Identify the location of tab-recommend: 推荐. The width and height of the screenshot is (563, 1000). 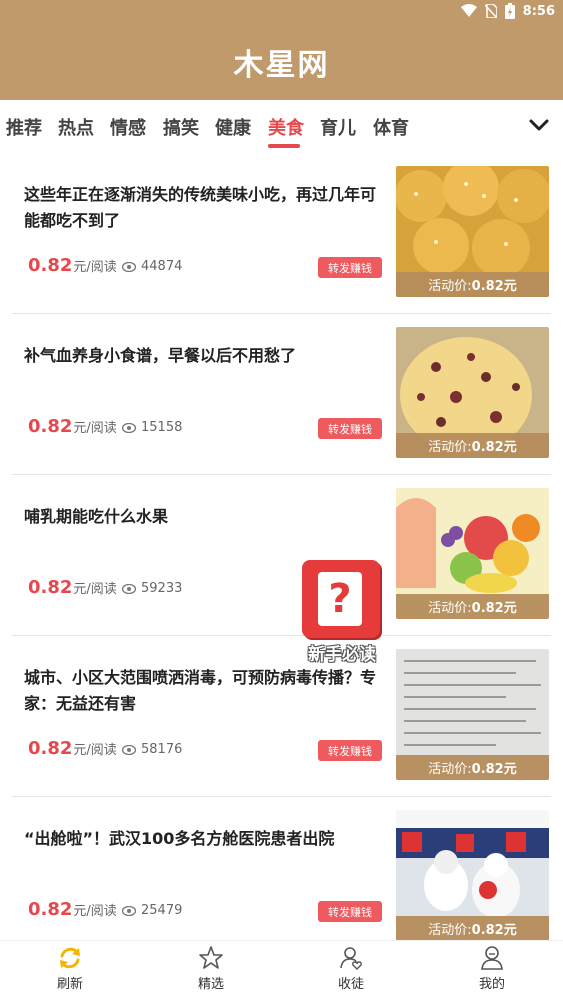
(24, 127).